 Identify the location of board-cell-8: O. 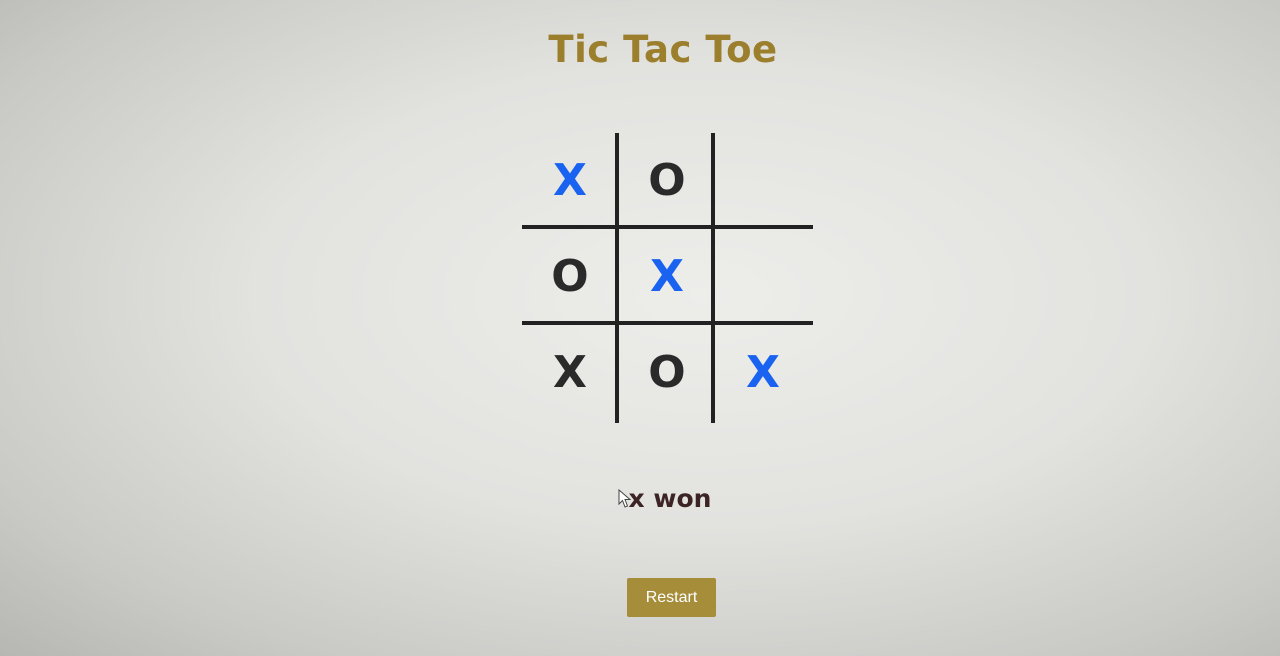
(667, 372).